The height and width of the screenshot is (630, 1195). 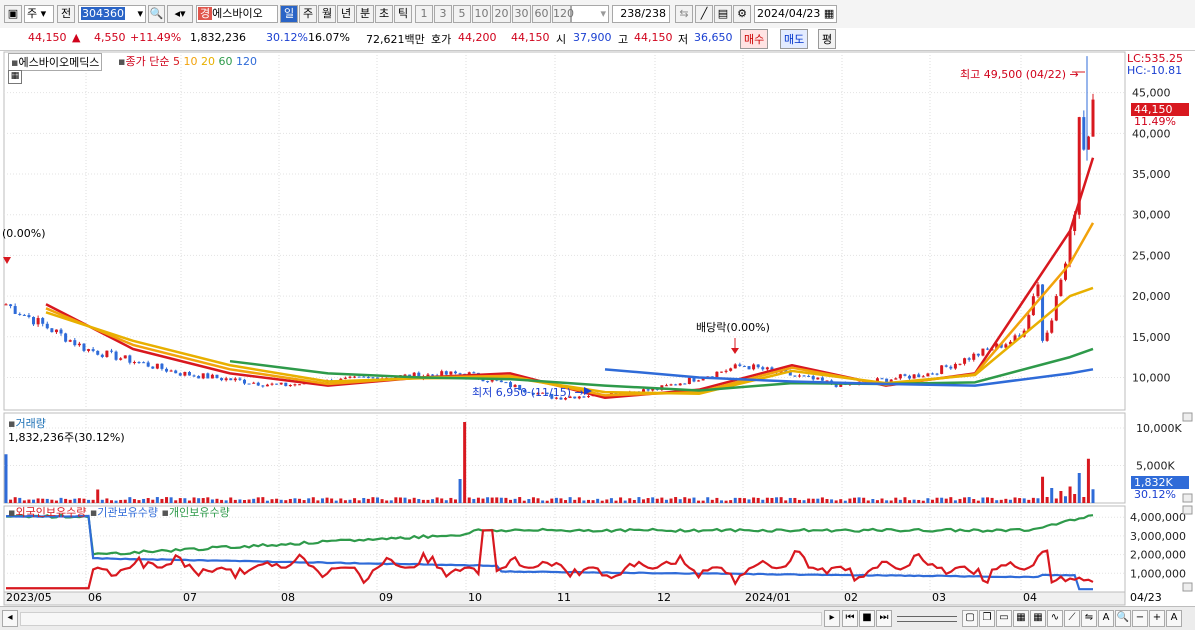 What do you see at coordinates (39, 14) in the screenshot?
I see `type-select: 주 ▾` at bounding box center [39, 14].